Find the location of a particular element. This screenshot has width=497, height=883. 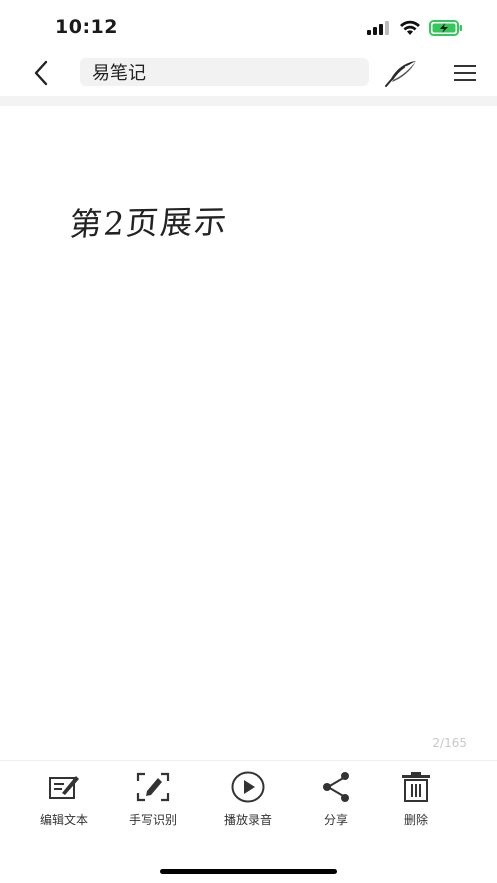

share-icon is located at coordinates (336, 787).